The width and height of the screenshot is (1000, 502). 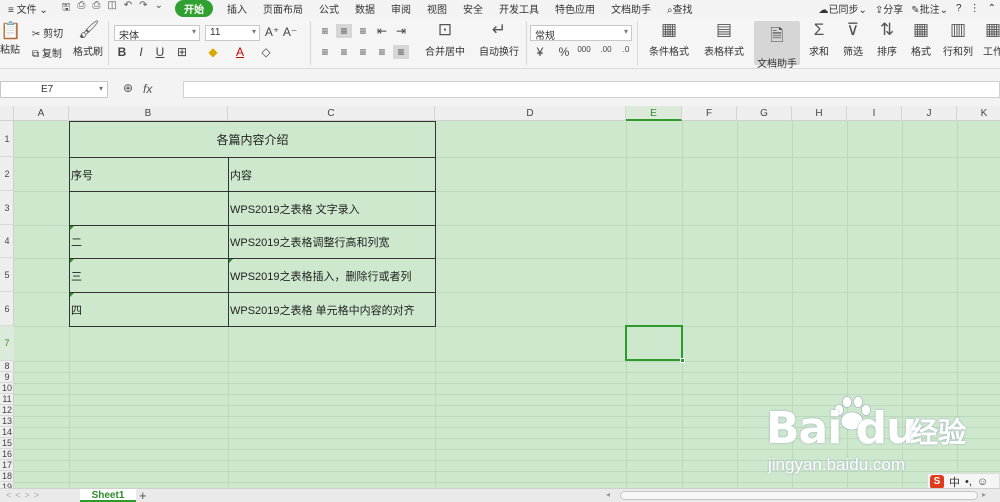 What do you see at coordinates (764, 113) in the screenshot?
I see `column-header: G` at bounding box center [764, 113].